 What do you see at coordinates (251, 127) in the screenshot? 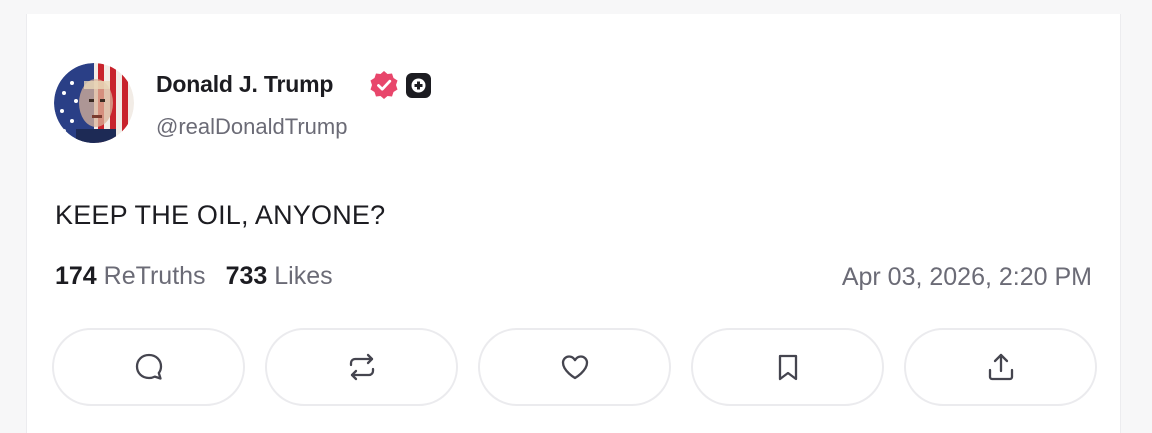
I see `author-handle: @realDonaldTrump` at bounding box center [251, 127].